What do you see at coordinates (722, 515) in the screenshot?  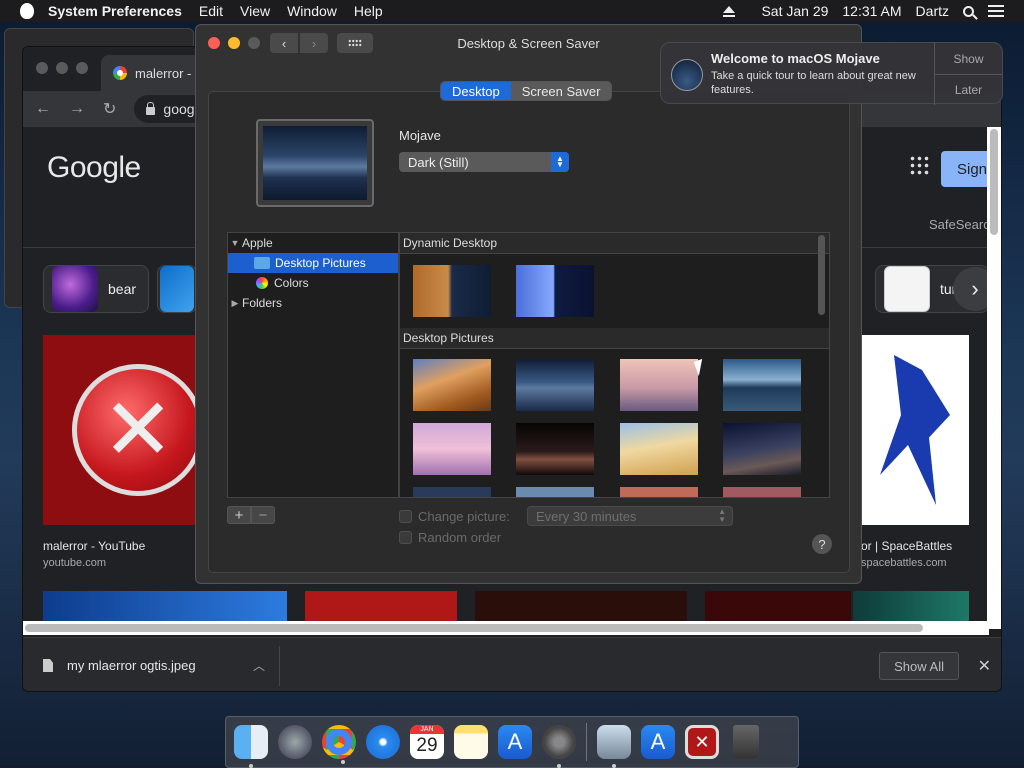 I see `updown-arrows-icon: ▲ ▼` at bounding box center [722, 515].